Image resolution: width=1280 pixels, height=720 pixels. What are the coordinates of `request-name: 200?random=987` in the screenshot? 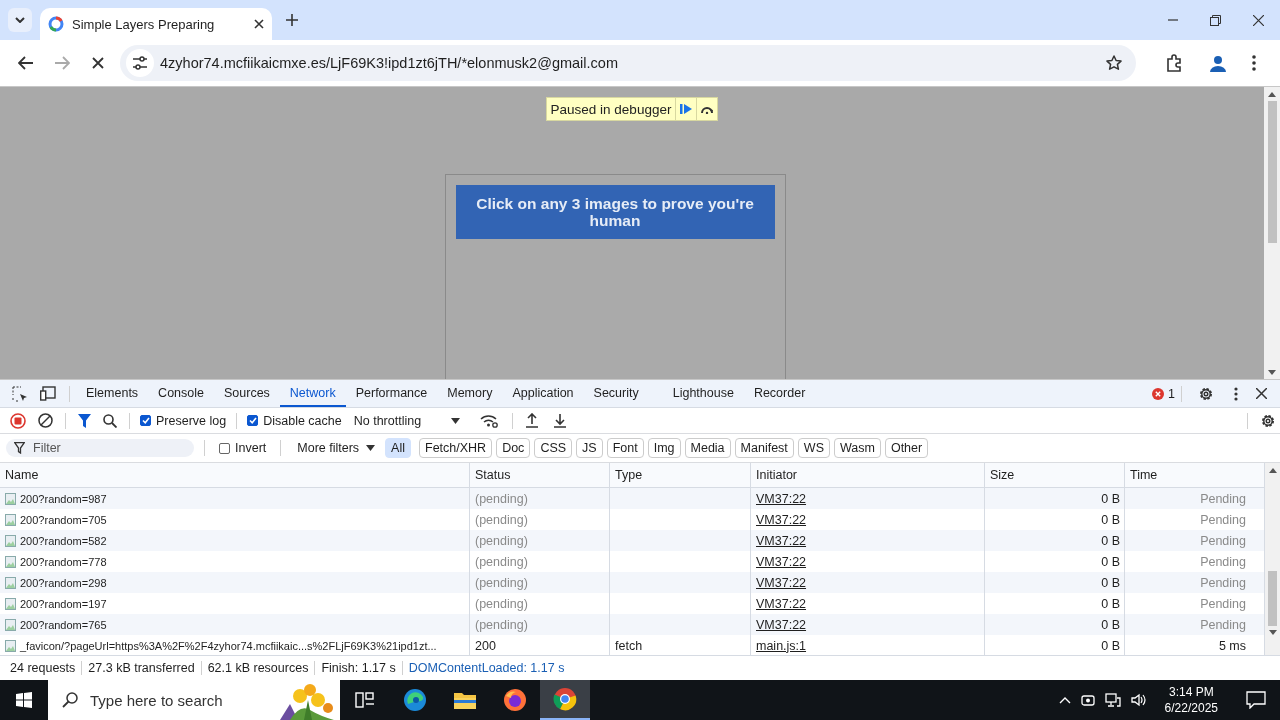 It's located at (63, 498).